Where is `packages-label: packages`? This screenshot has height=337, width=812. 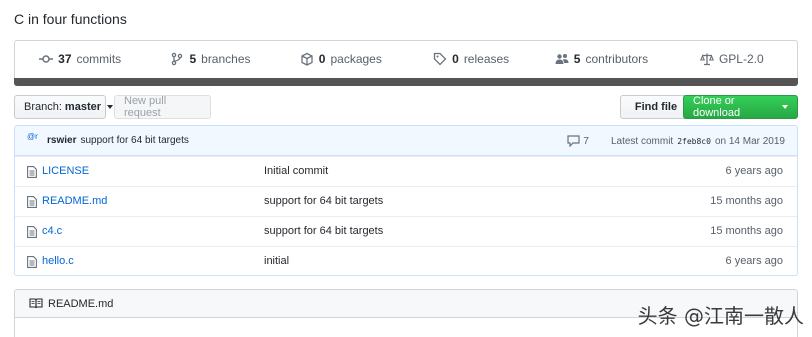
packages-label: packages is located at coordinates (356, 59).